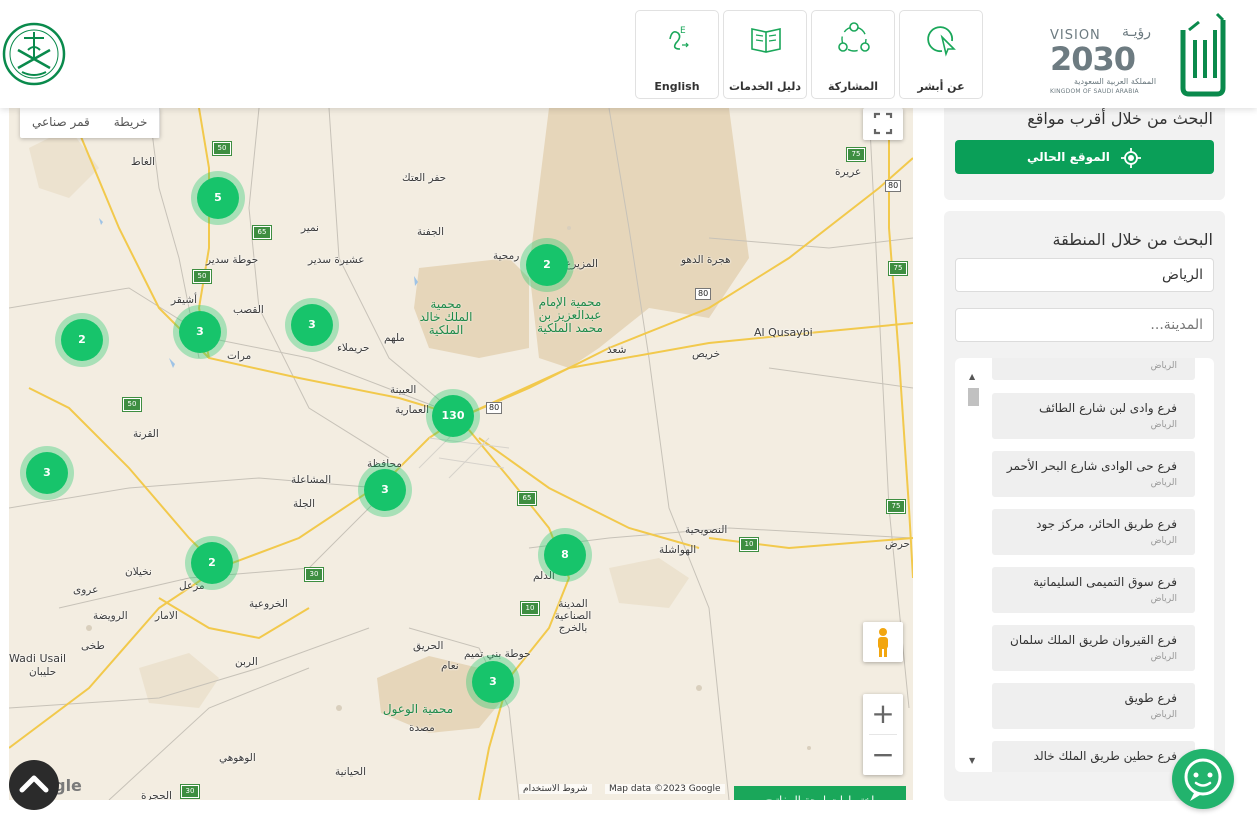 Image resolution: width=1257 pixels, height=829 pixels. Describe the element at coordinates (431, 232) in the screenshot. I see `place-label: الجفنة` at that location.